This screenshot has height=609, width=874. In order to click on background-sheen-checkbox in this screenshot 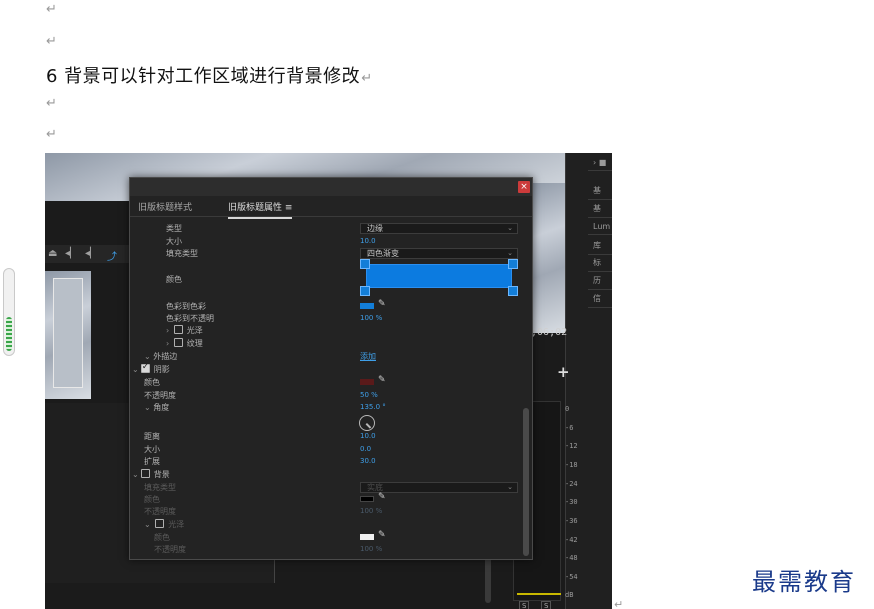, I will do `click(160, 523)`.